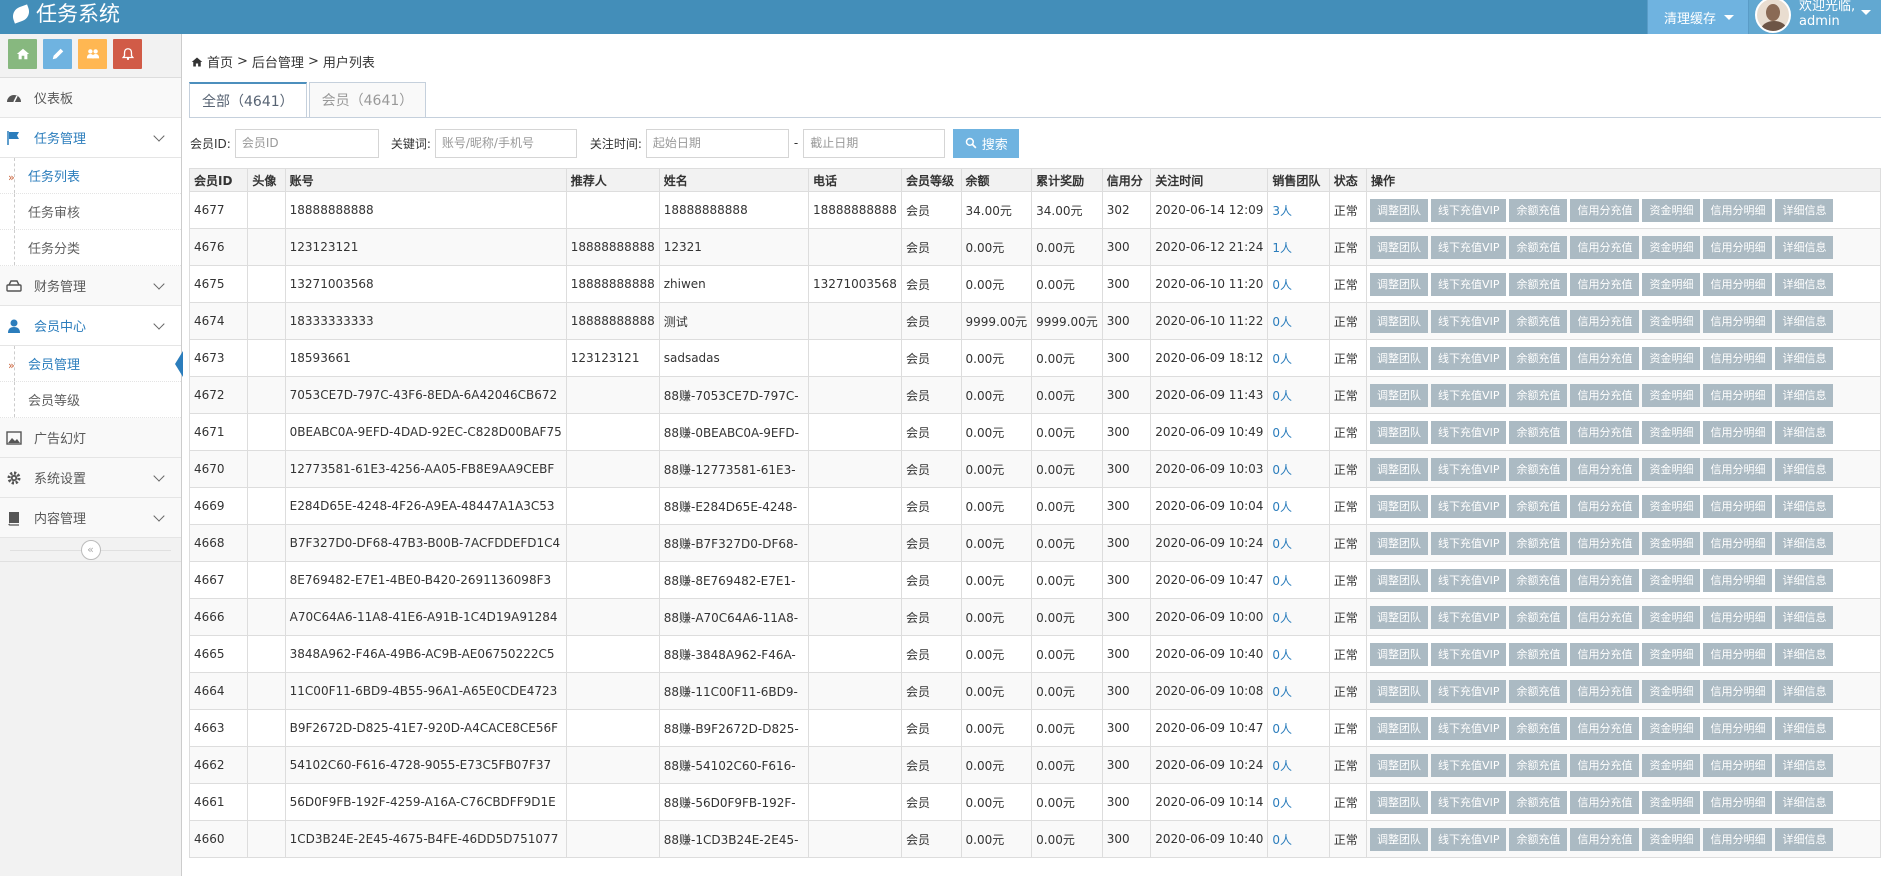  What do you see at coordinates (90, 176) in the screenshot?
I see `sidebar-subitem-task-list: » 任务列表` at bounding box center [90, 176].